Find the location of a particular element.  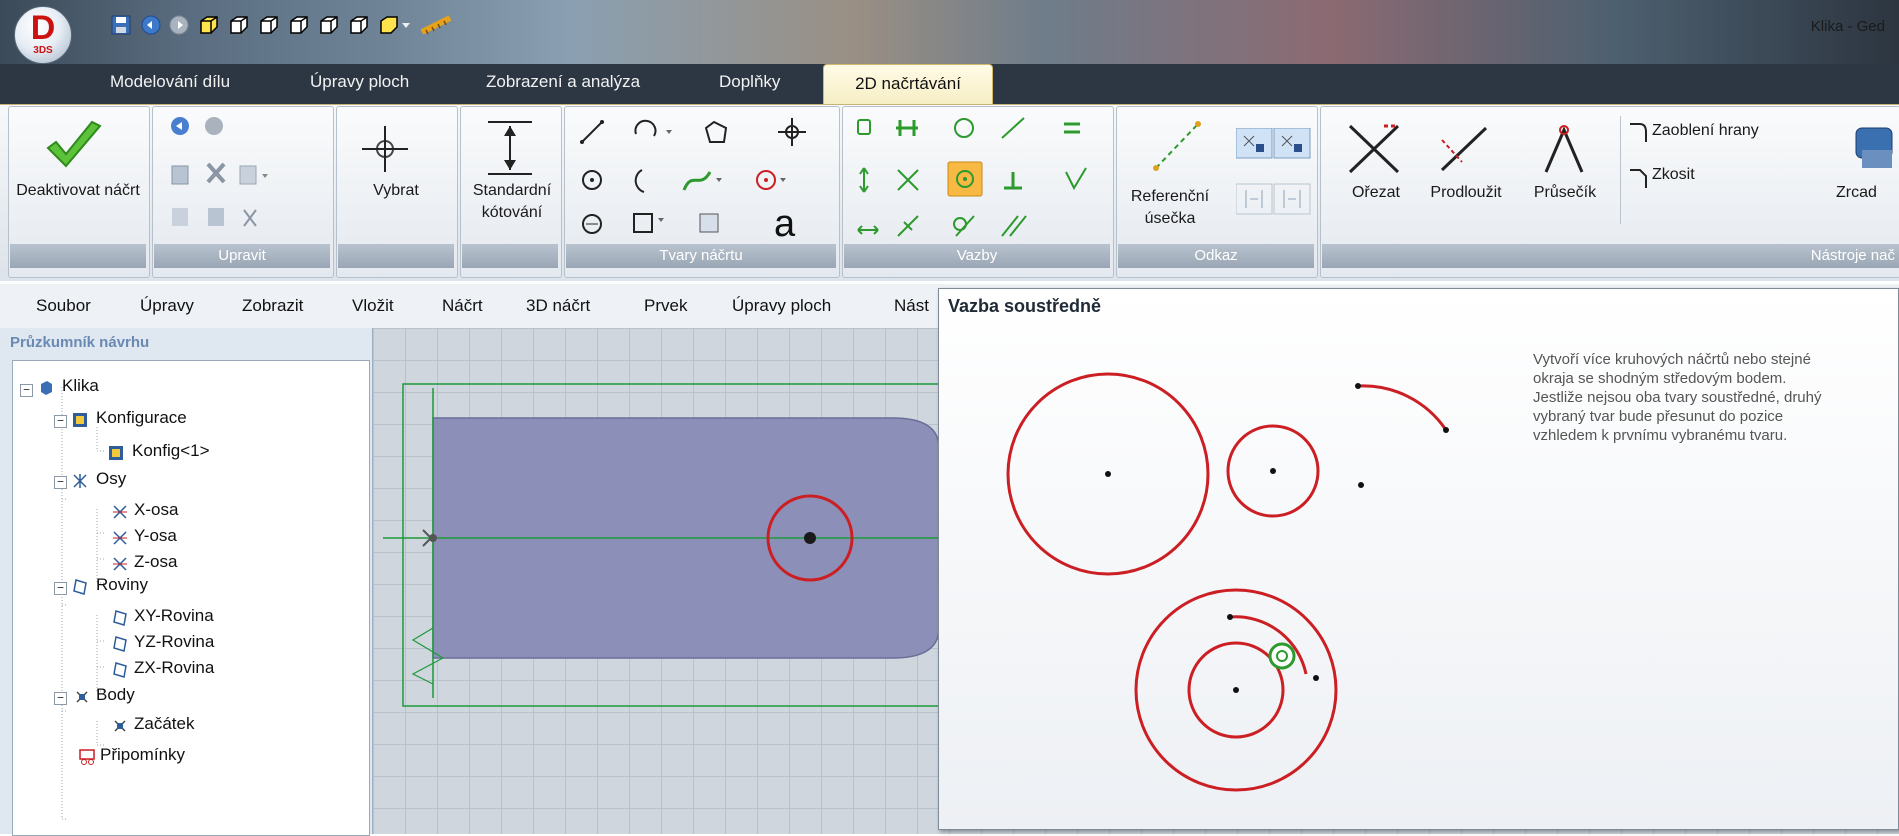

origin-icon is located at coordinates (120, 726).